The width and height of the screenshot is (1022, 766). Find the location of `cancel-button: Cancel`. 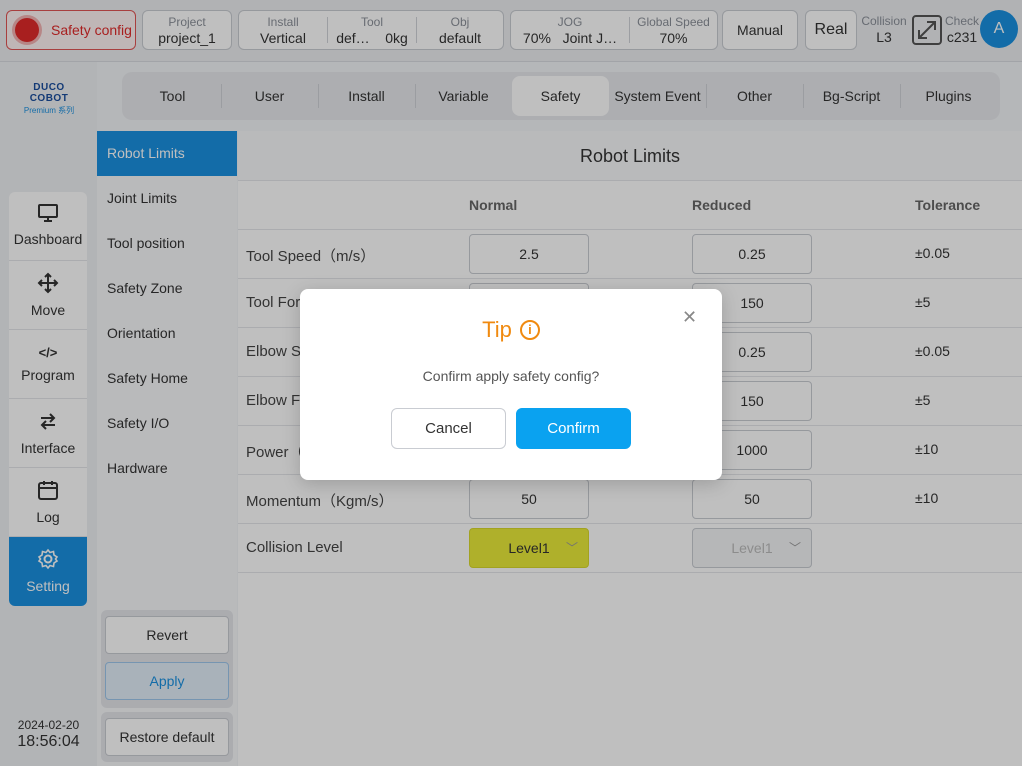

cancel-button: Cancel is located at coordinates (448, 428).